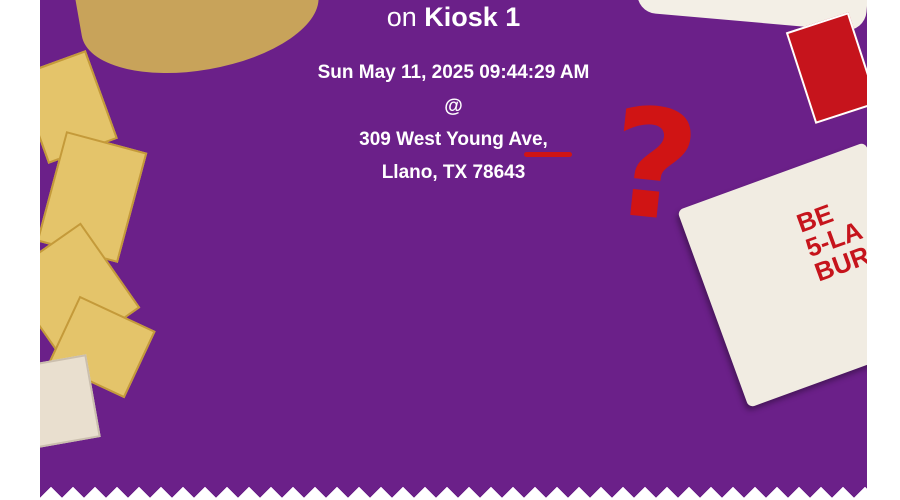 This screenshot has height=500, width=900. What do you see at coordinates (653, 166) in the screenshot?
I see `question-mark-annotation: ?` at bounding box center [653, 166].